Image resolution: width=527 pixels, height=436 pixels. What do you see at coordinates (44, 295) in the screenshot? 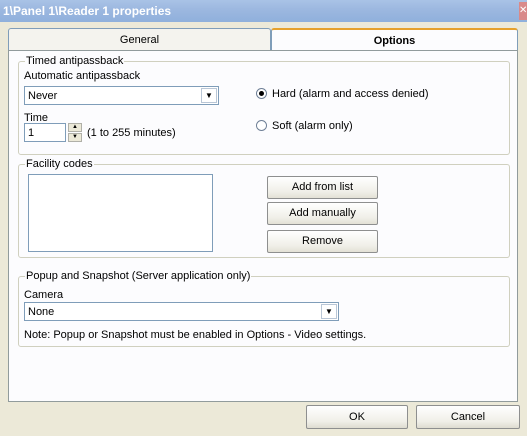
I see `camera-label: Camera` at bounding box center [44, 295].